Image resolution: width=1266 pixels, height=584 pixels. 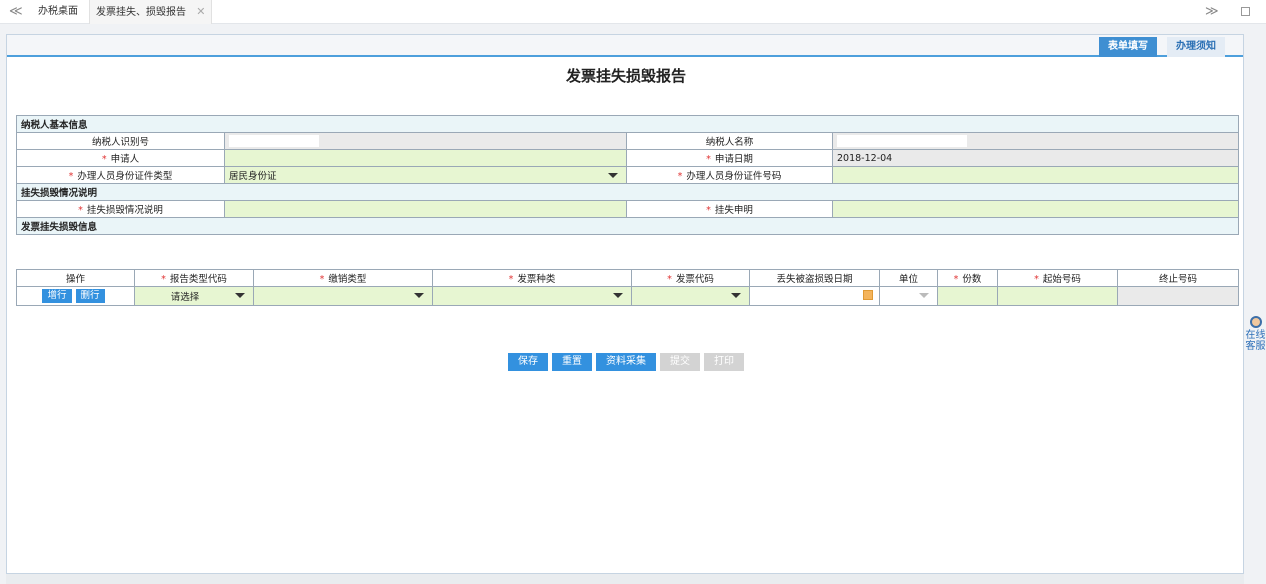 I want to click on col-header-copies: * 份数, so click(x=967, y=278).